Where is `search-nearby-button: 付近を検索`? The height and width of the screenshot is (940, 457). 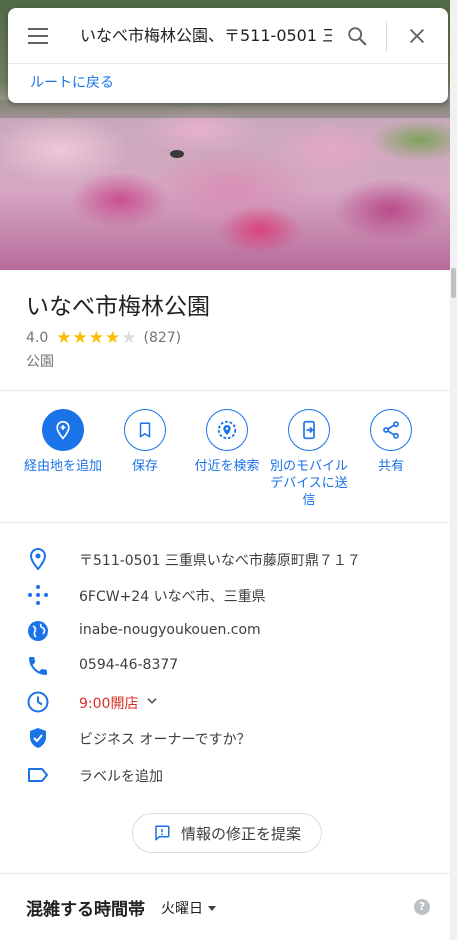
search-nearby-button: 付近を検索 is located at coordinates (227, 459).